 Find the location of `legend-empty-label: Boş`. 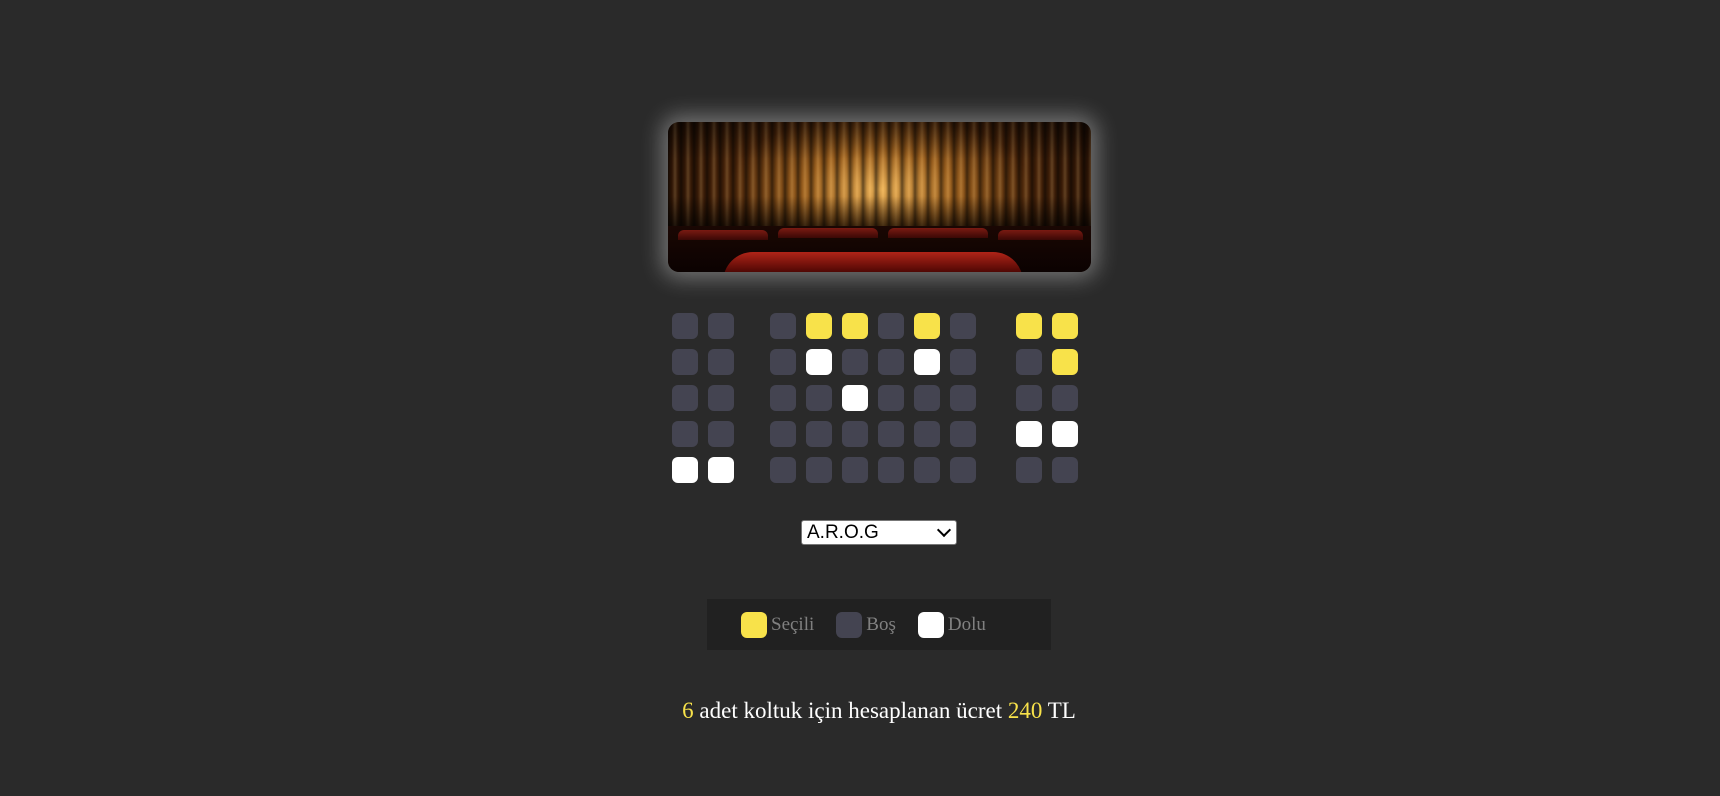

legend-empty-label: Boş is located at coordinates (881, 624).